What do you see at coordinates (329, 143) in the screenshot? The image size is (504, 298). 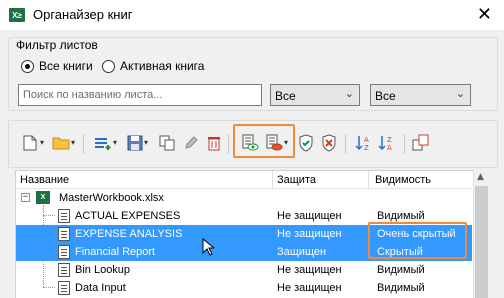 I see `unprotect-shield-icon` at bounding box center [329, 143].